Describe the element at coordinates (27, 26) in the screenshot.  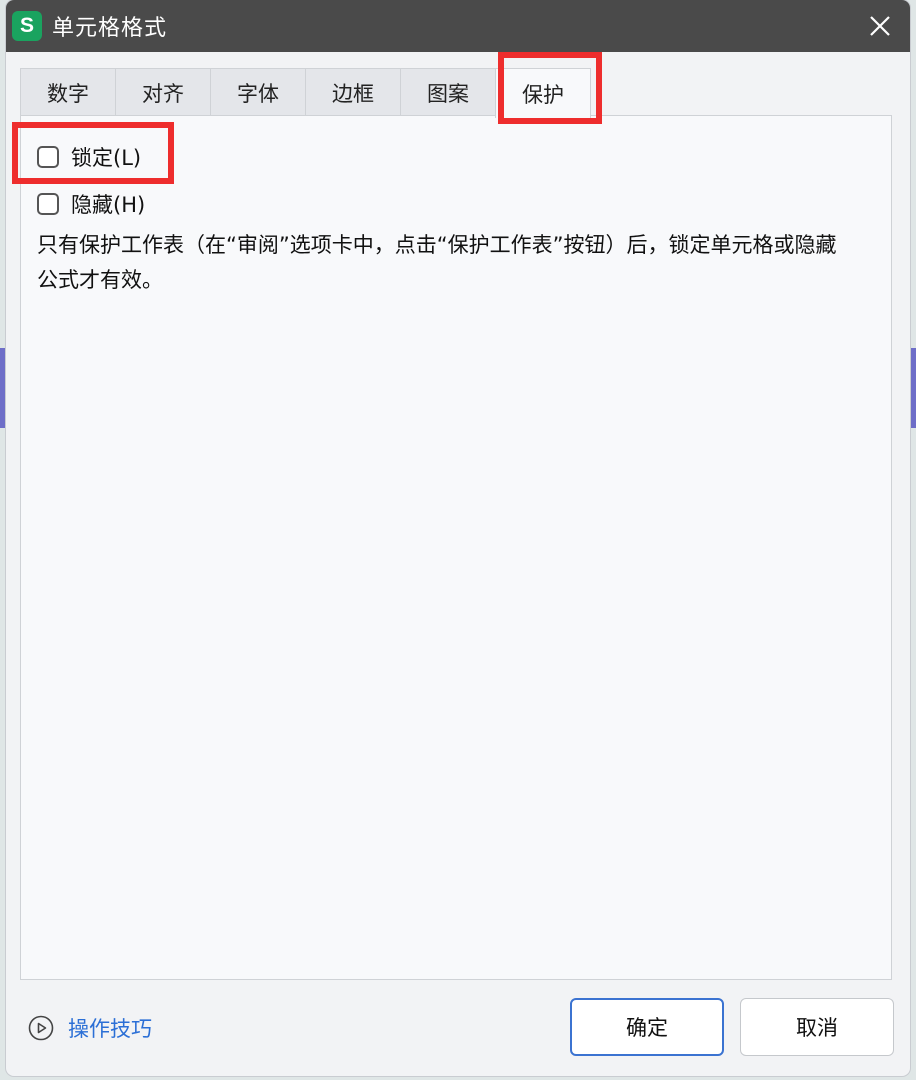
I see `app-icon: S` at that location.